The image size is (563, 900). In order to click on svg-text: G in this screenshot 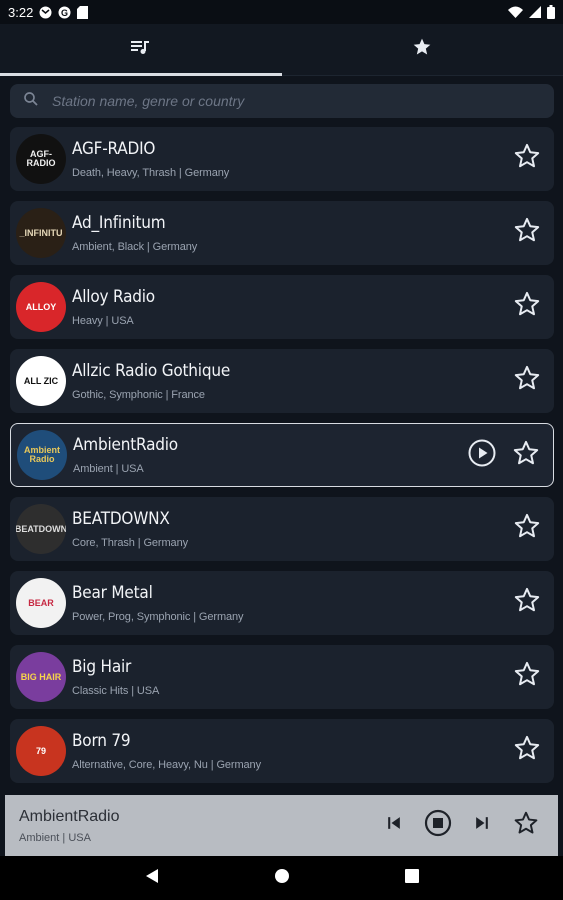, I will do `click(64, 13)`.